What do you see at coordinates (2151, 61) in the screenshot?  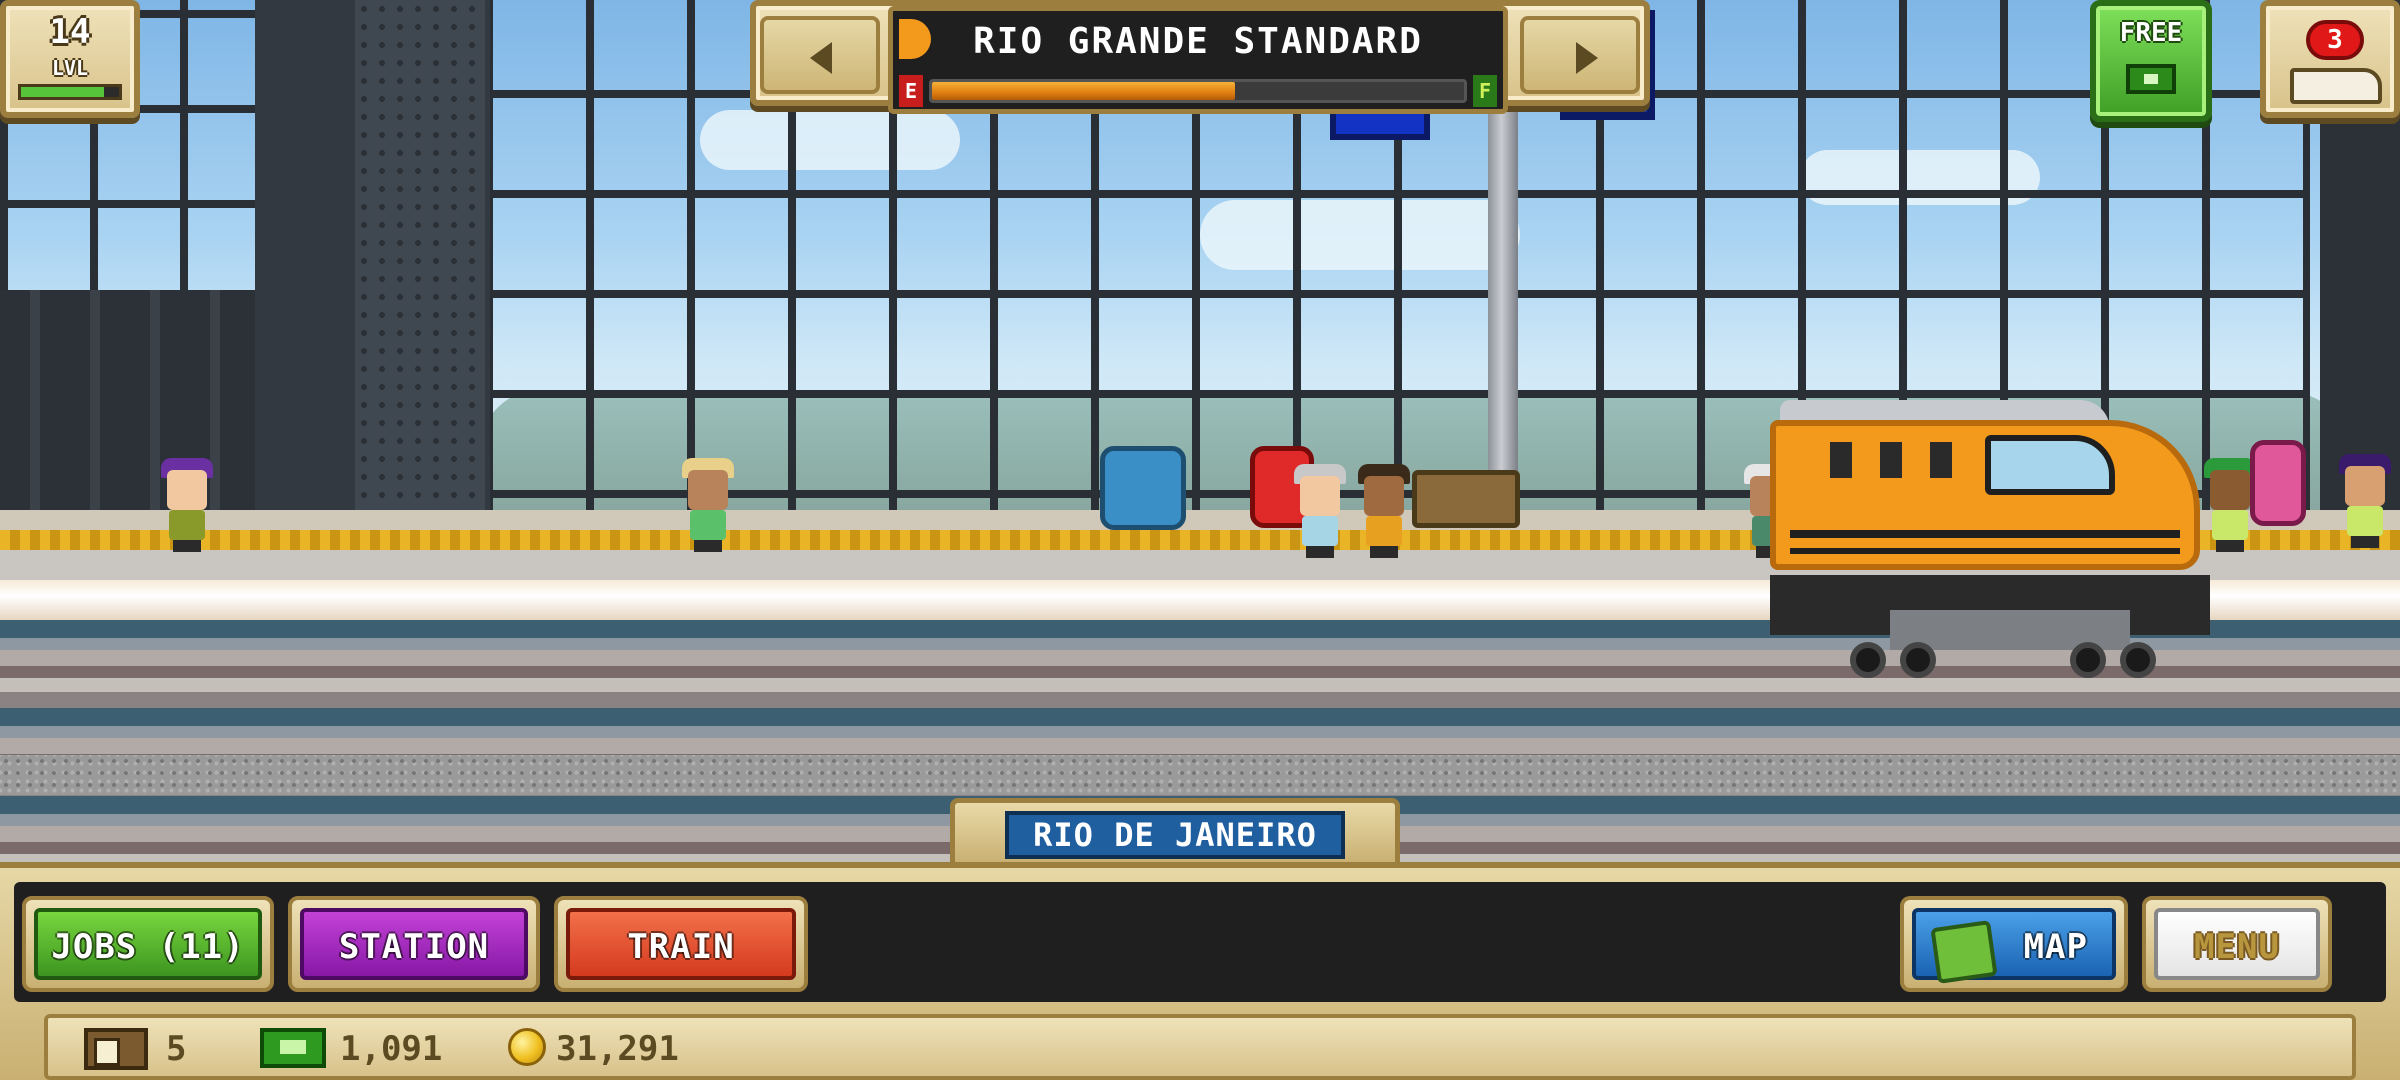 I see `free-cash-button: FREE` at bounding box center [2151, 61].